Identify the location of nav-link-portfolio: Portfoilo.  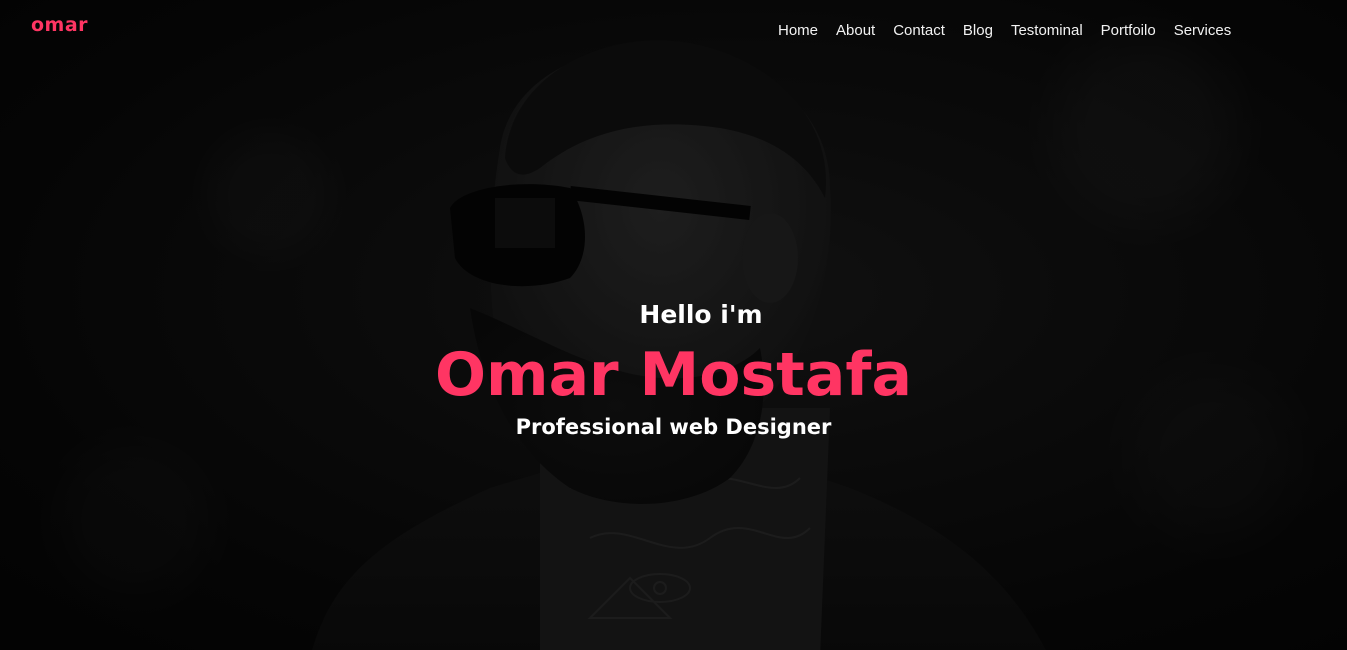
(1128, 30).